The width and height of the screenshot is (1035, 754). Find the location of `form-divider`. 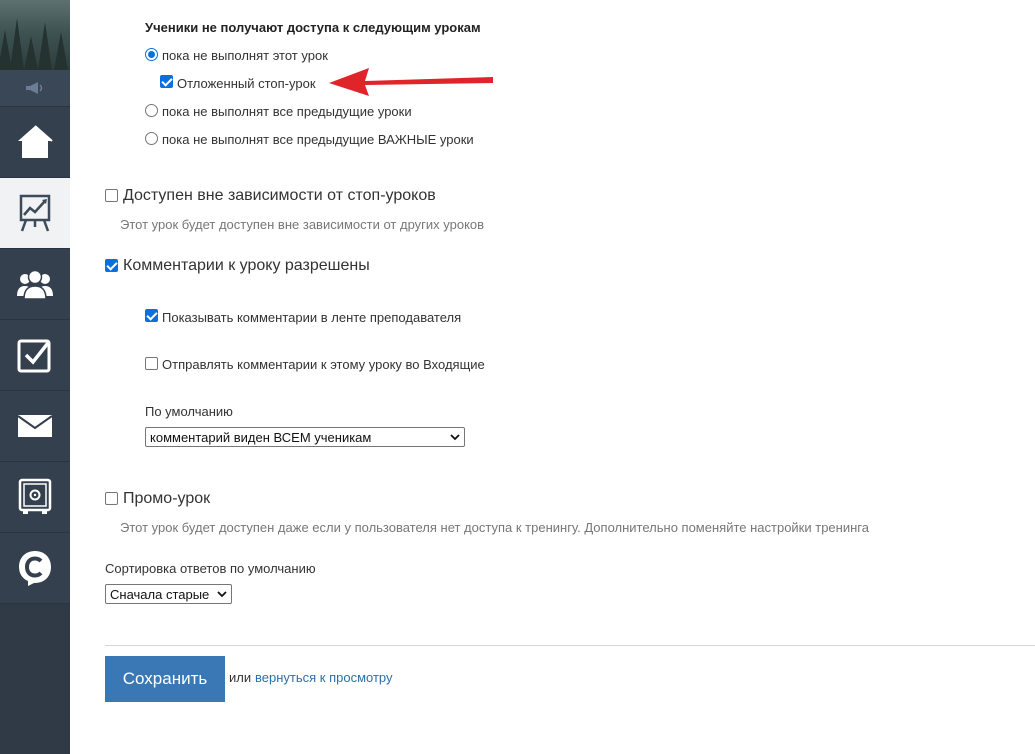

form-divider is located at coordinates (570, 645).